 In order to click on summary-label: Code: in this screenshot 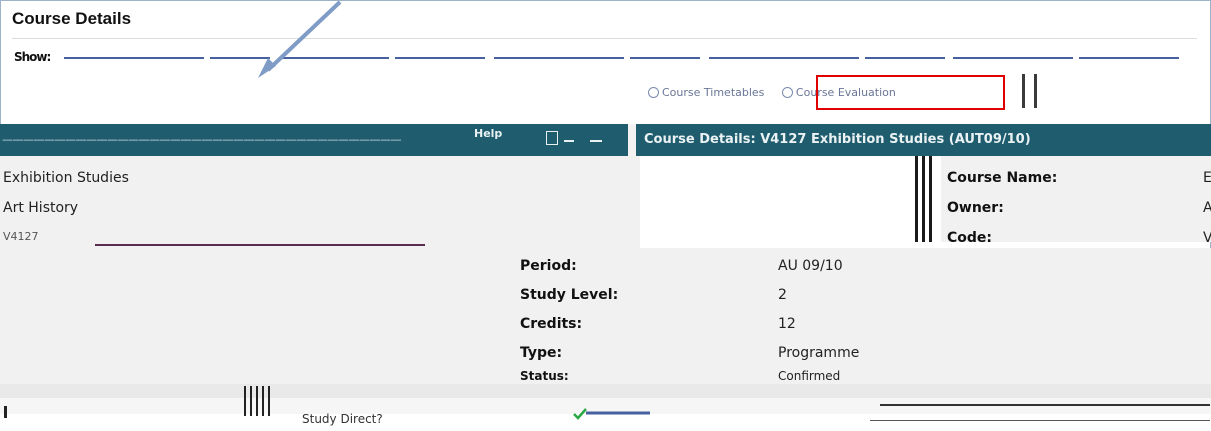, I will do `click(970, 238)`.